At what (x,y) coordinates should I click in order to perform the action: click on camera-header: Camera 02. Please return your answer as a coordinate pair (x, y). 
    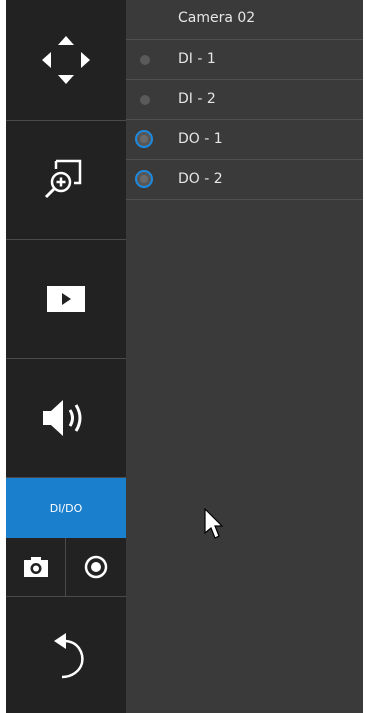
    Looking at the image, I should click on (244, 20).